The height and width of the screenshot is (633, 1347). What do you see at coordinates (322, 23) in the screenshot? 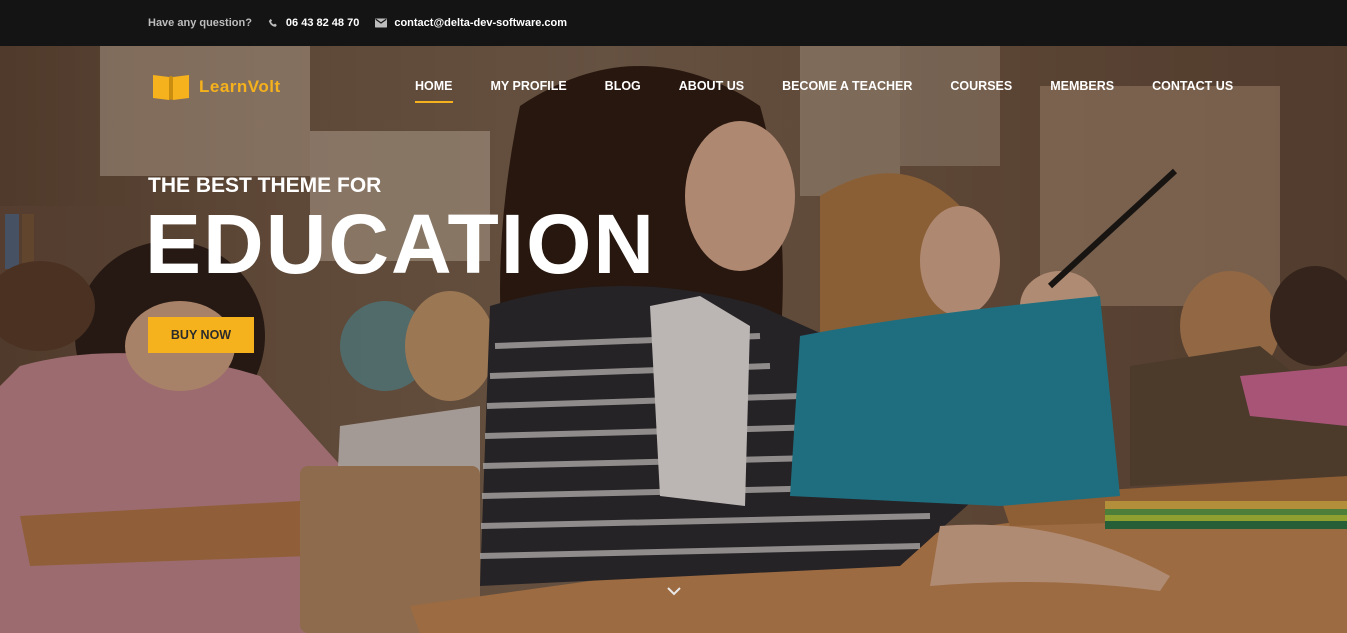
I see `phone-number: 06 43 82 48 70` at bounding box center [322, 23].